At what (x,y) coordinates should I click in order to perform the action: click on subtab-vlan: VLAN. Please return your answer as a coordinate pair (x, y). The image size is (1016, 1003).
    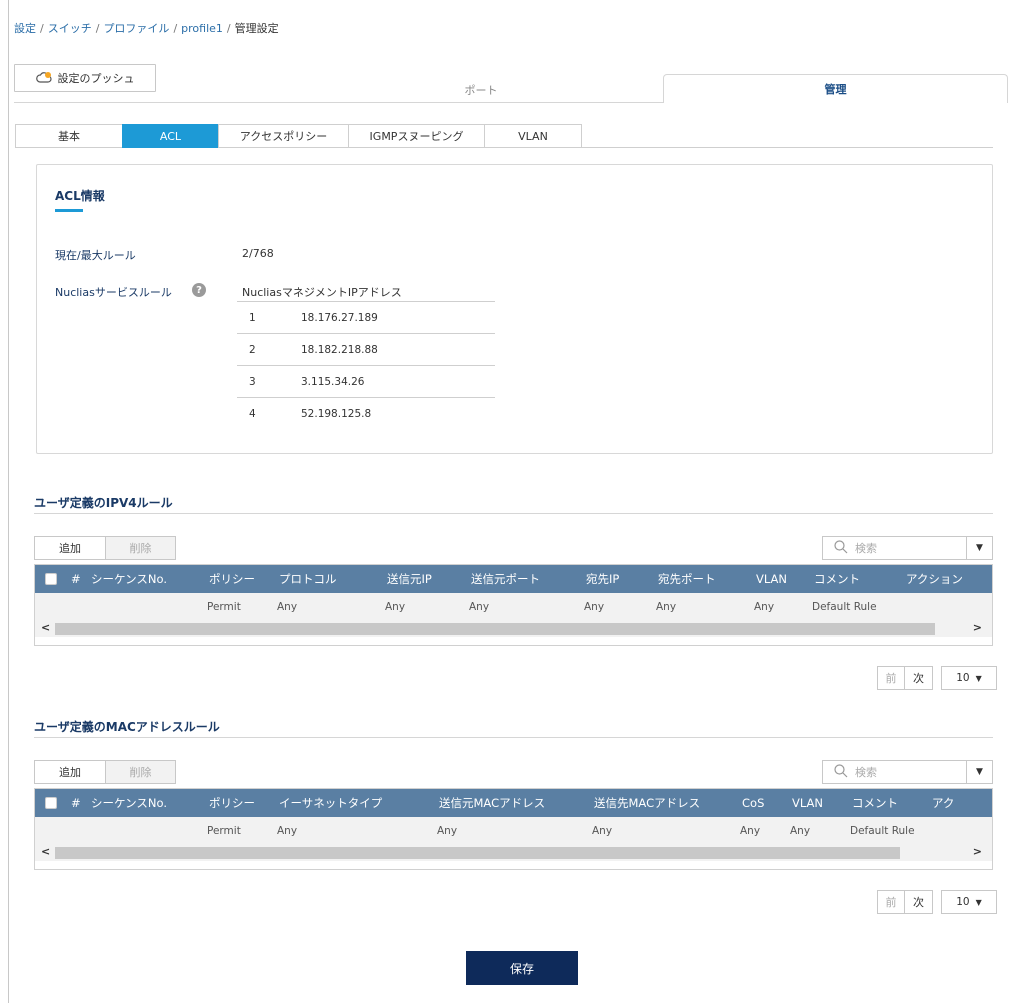
    Looking at the image, I should click on (533, 136).